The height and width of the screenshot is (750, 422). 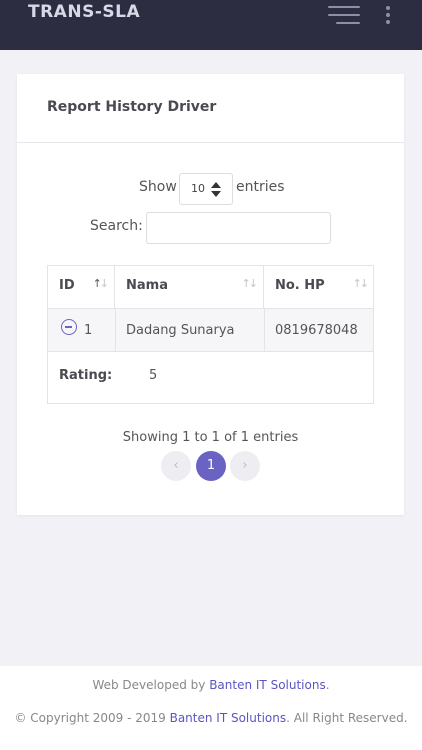 What do you see at coordinates (206, 189) in the screenshot?
I see `entries-per-page-select: 10` at bounding box center [206, 189].